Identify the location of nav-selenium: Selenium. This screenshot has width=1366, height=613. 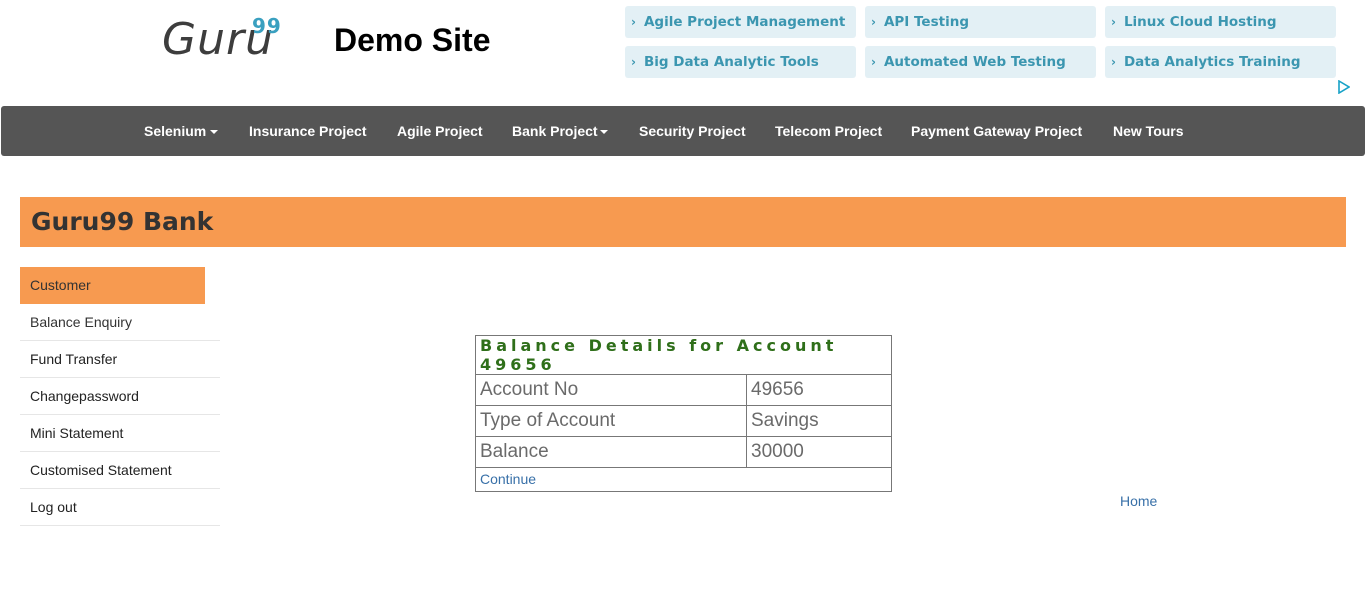
(181, 131).